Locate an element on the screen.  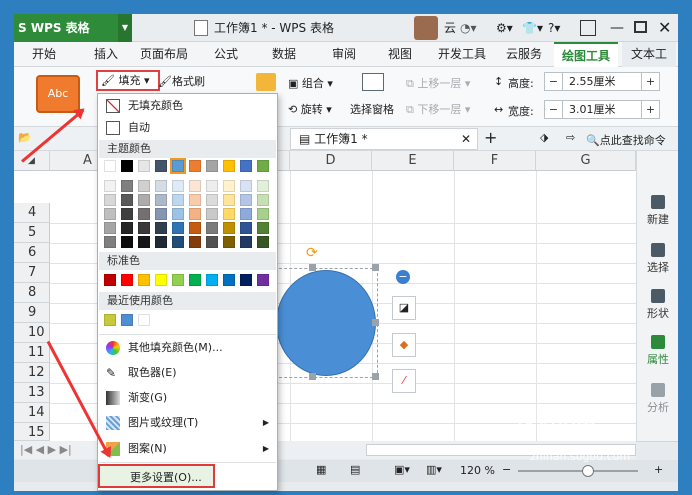
no-fill-item: 无填充颜色 is located at coordinates (187, 106).